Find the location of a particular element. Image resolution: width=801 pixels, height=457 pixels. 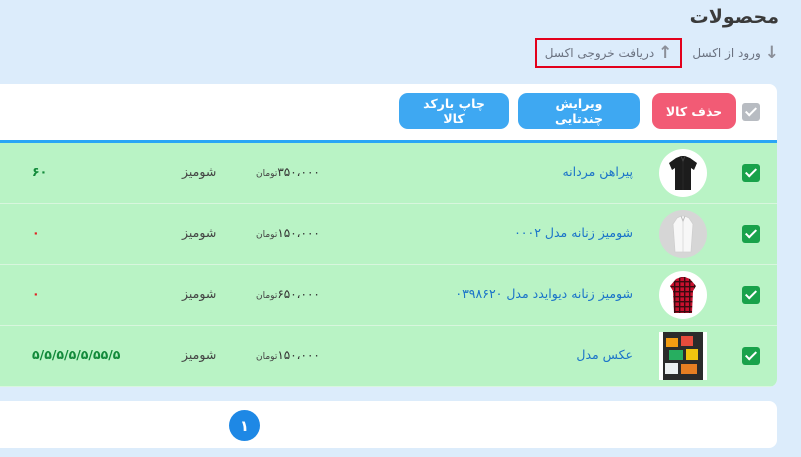

export-excel-link: ↑ دریافت خروجی اکسل is located at coordinates (608, 53).